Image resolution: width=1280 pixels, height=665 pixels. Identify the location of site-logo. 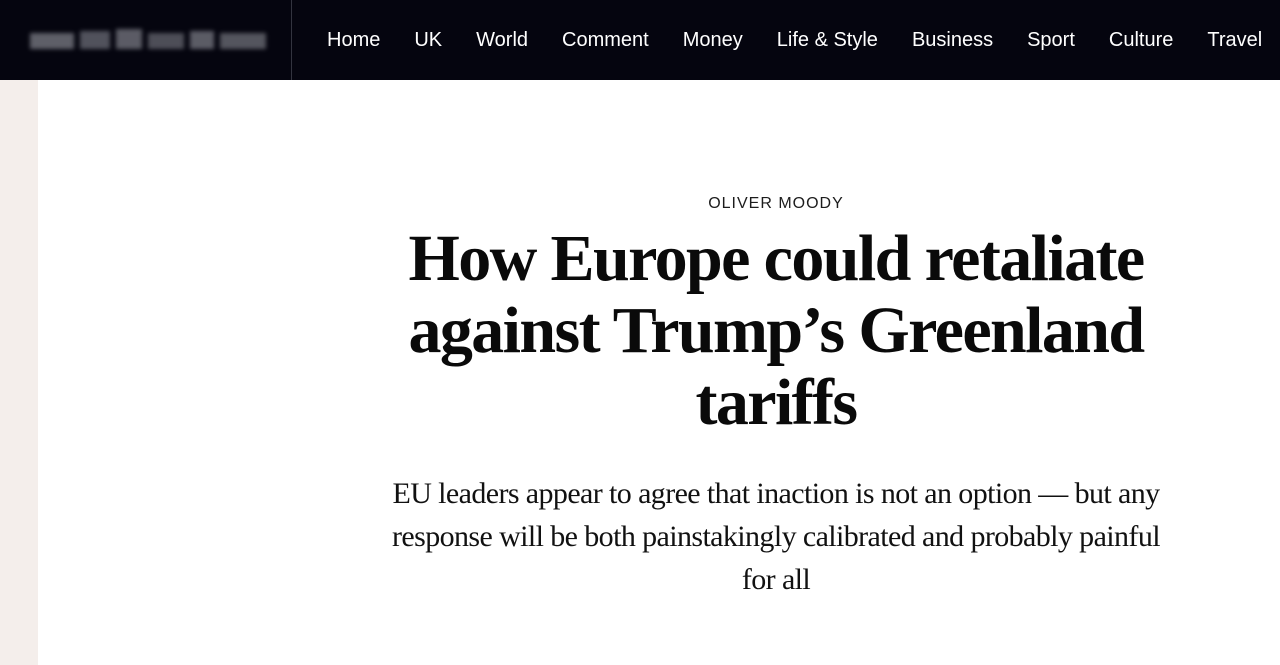
(148, 40).